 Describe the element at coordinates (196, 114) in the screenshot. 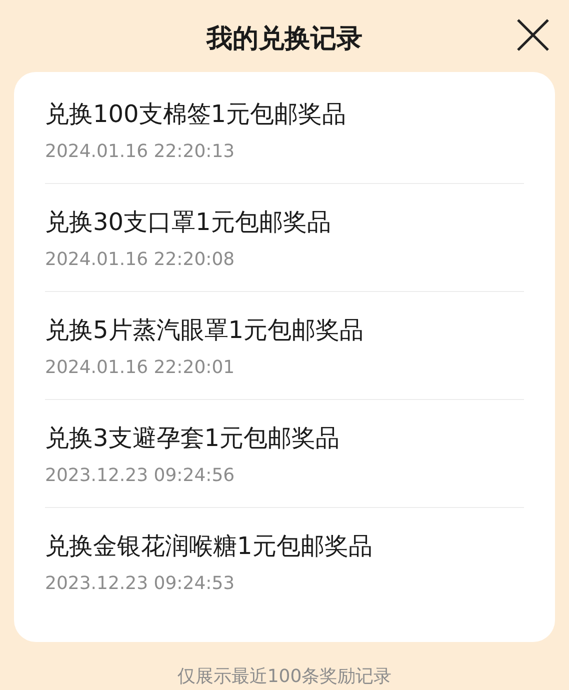

I see `record-title: 兑换100支棉签1元包邮奖品` at that location.